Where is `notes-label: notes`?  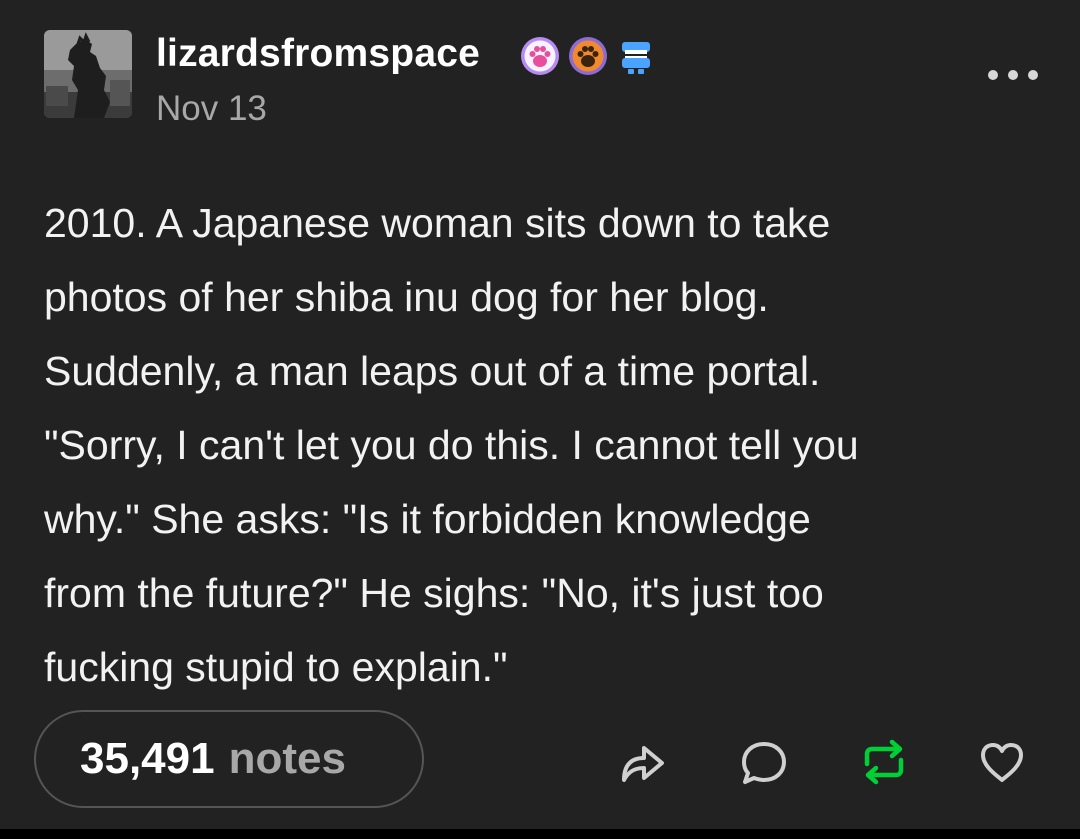 notes-label: notes is located at coordinates (287, 758).